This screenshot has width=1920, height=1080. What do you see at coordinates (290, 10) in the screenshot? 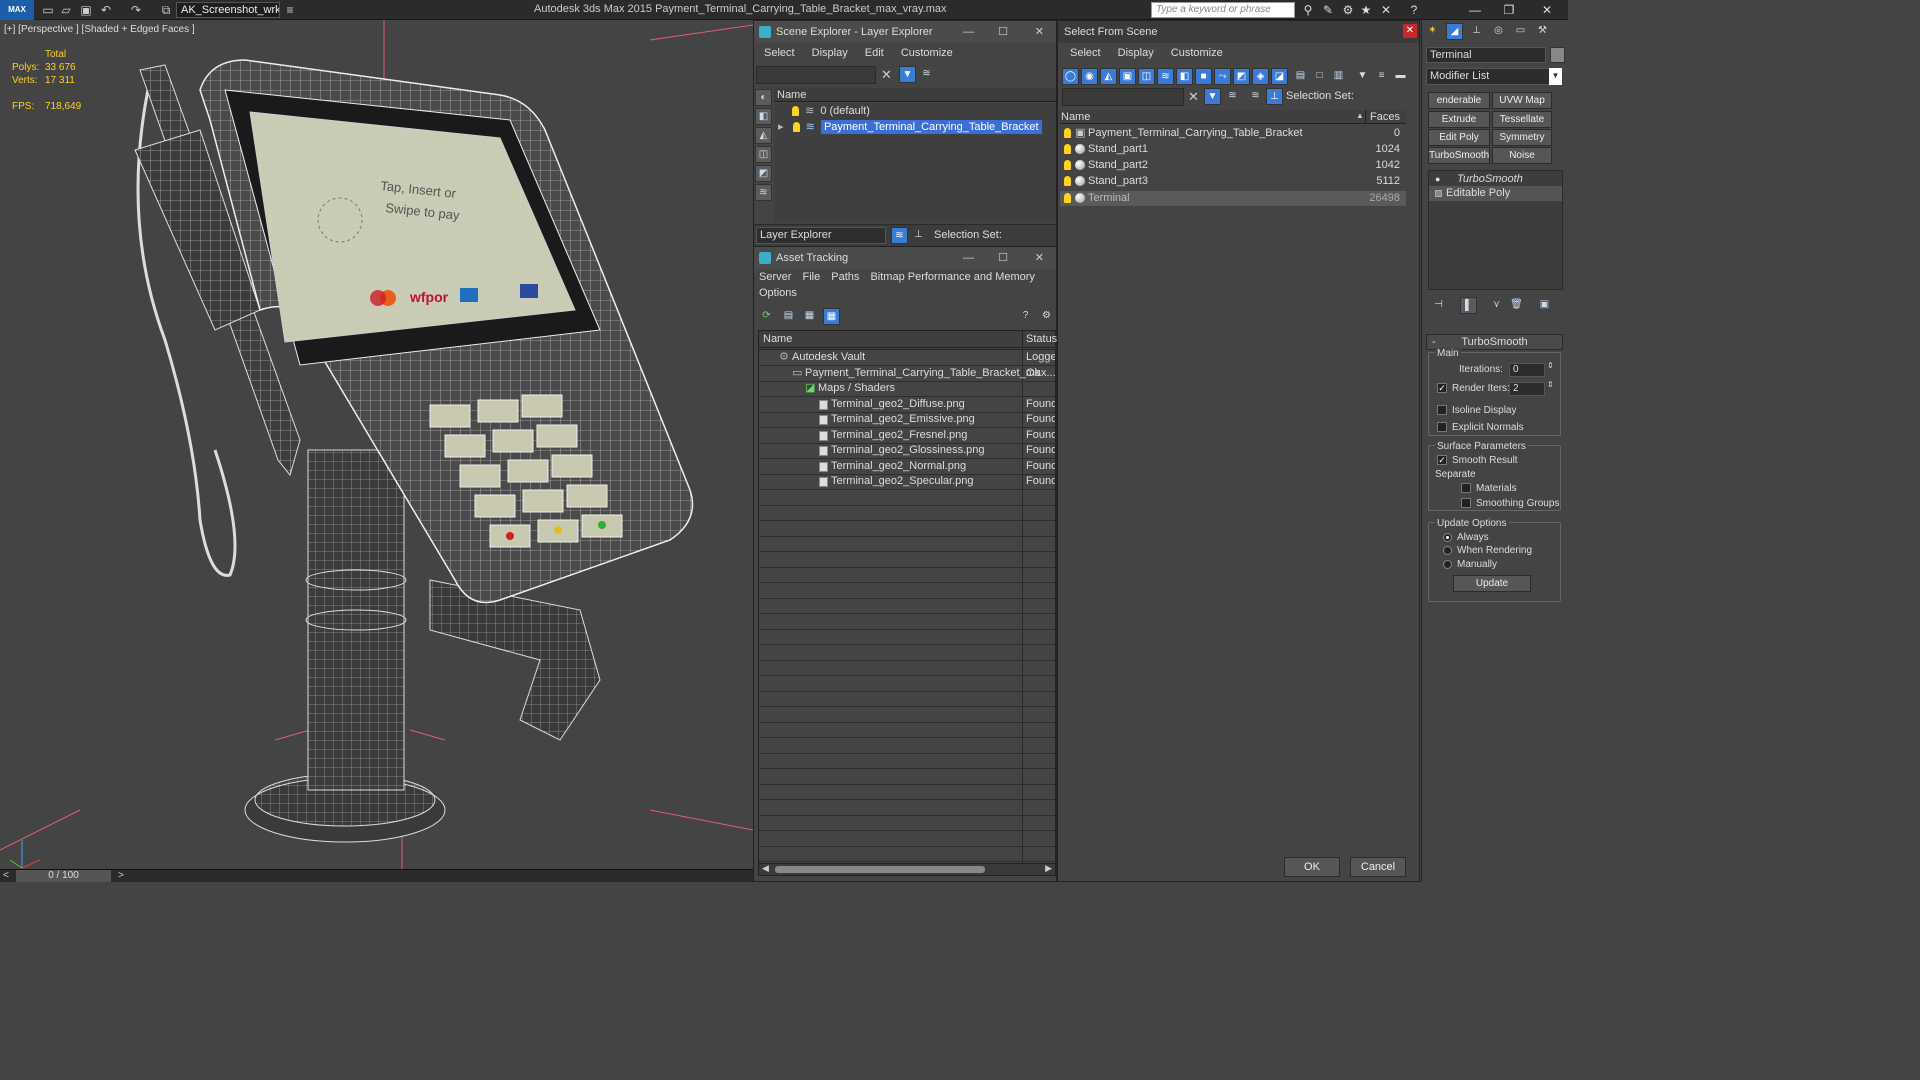
I see `workspace-menu-icon: ≡` at bounding box center [290, 10].